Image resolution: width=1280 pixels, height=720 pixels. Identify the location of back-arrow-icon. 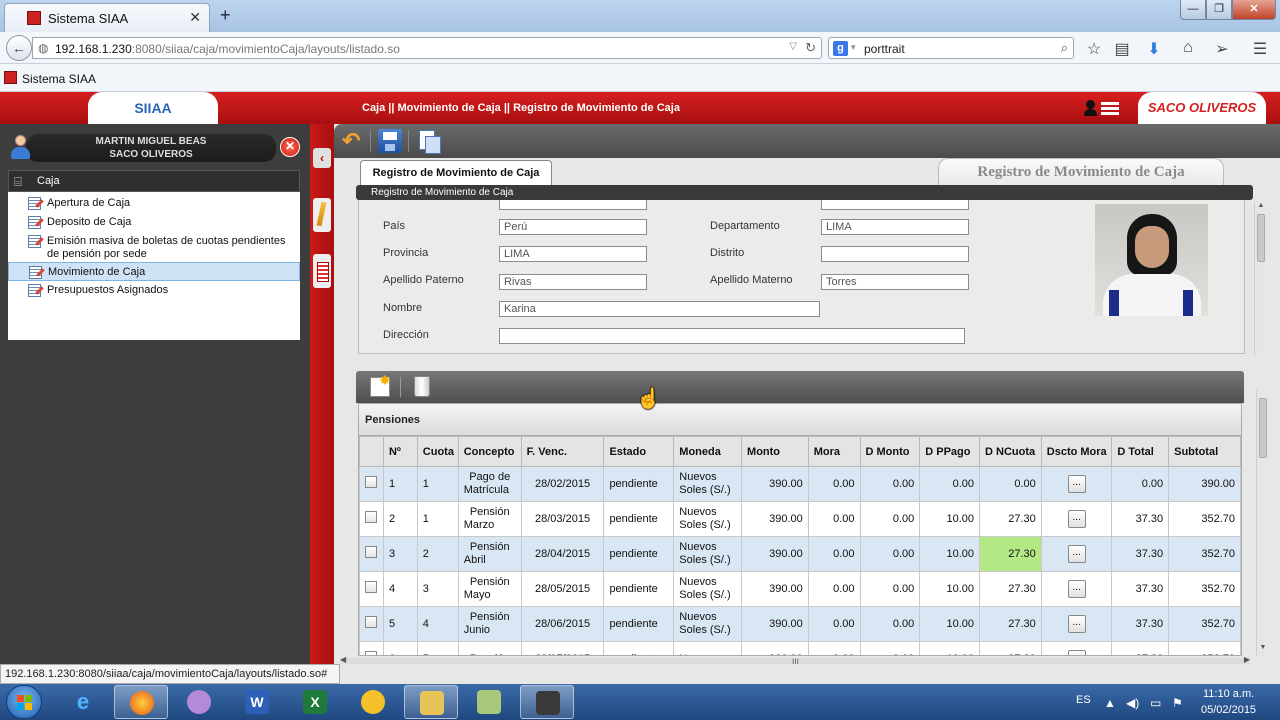
(352, 141).